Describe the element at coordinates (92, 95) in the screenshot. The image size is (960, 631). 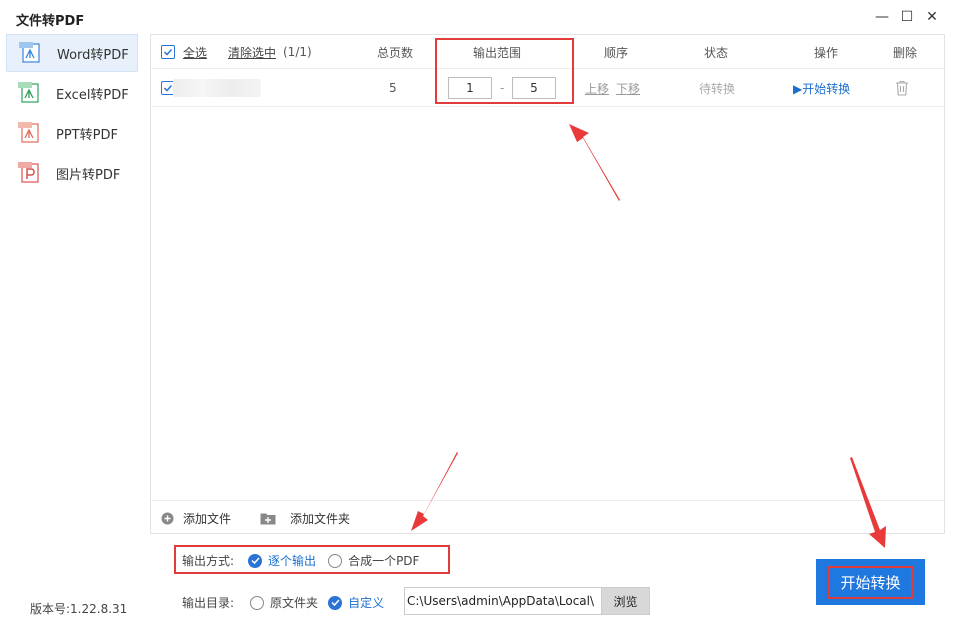
I see `sidebar-item-label: Excel转PDF` at that location.